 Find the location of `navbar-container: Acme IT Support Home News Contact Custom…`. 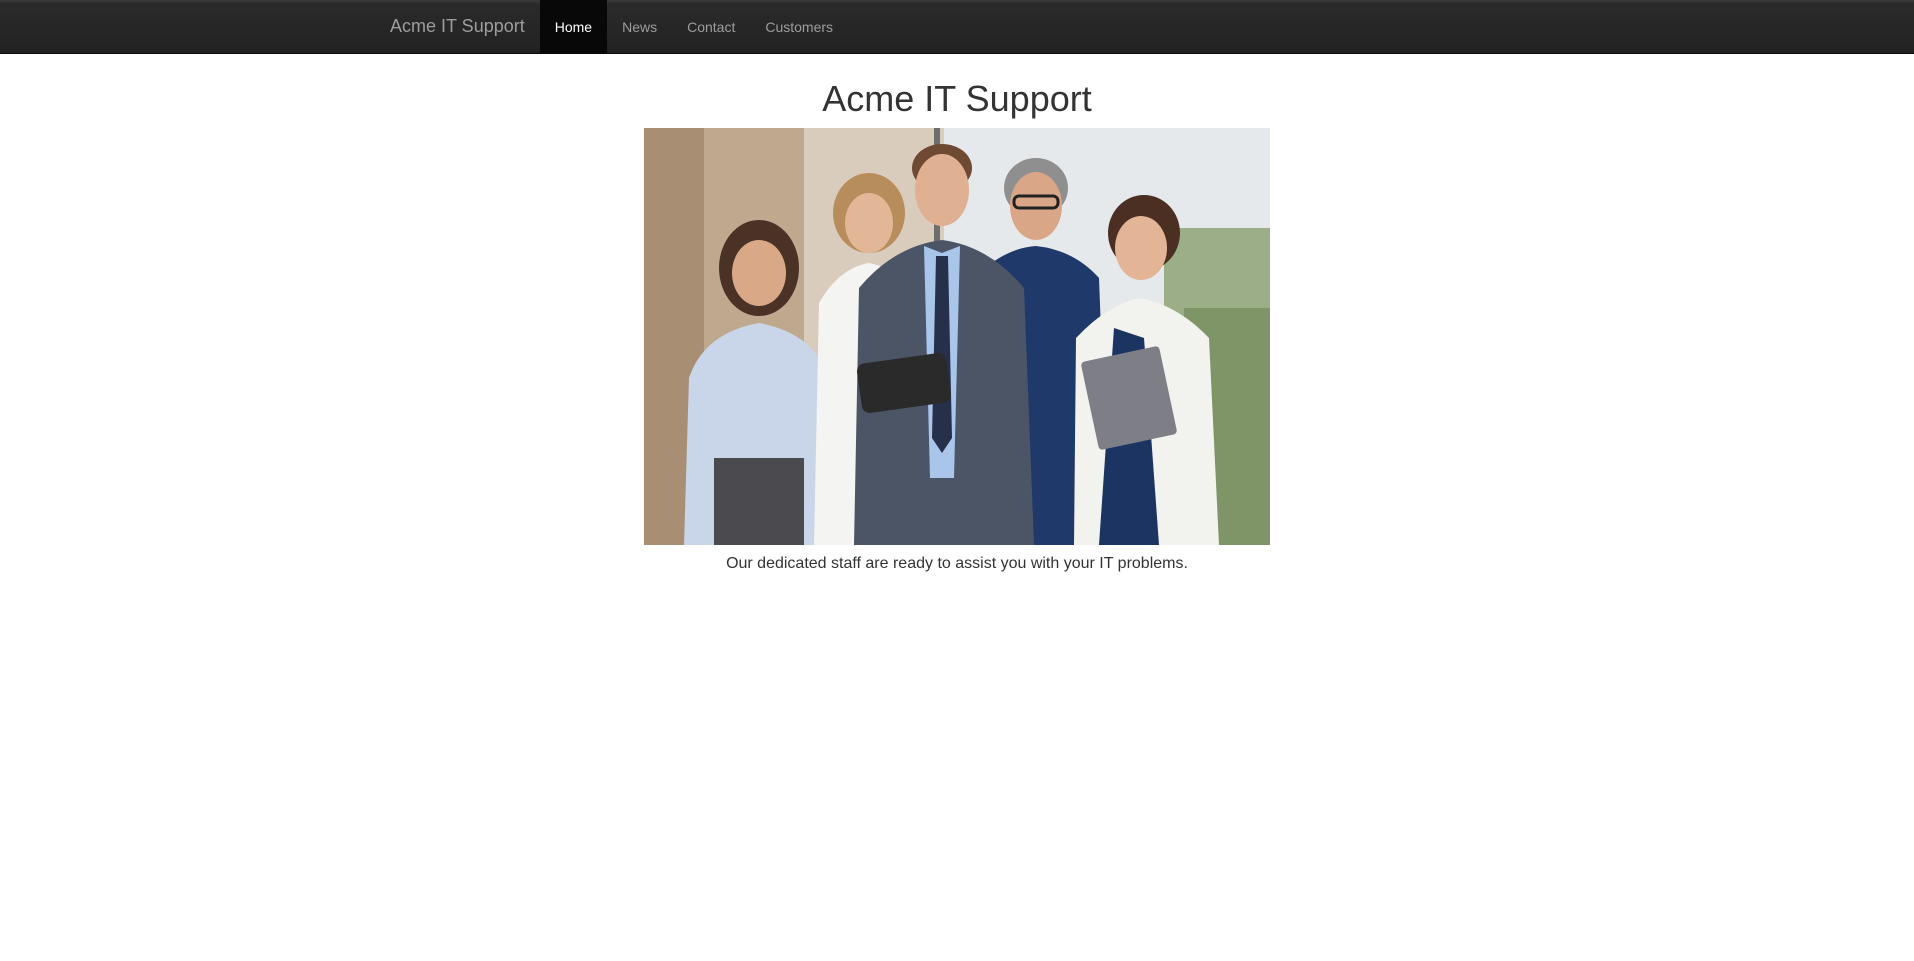

navbar-container: Acme IT Support Home News Contact Custom… is located at coordinates (611, 26).